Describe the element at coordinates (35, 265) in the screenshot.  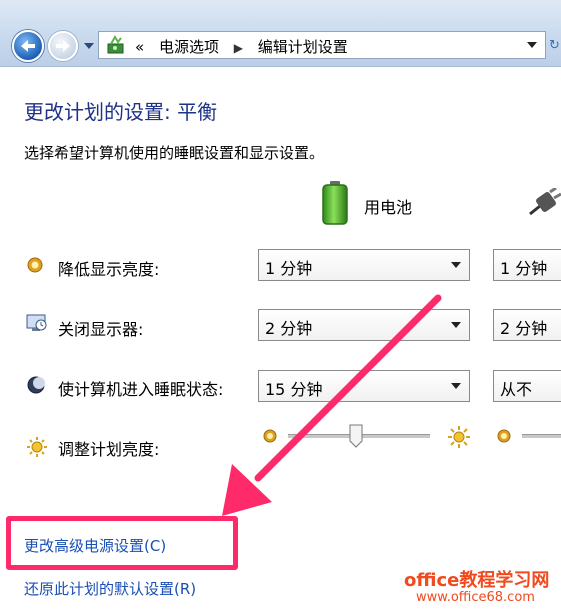
I see `dim-display-icon` at that location.